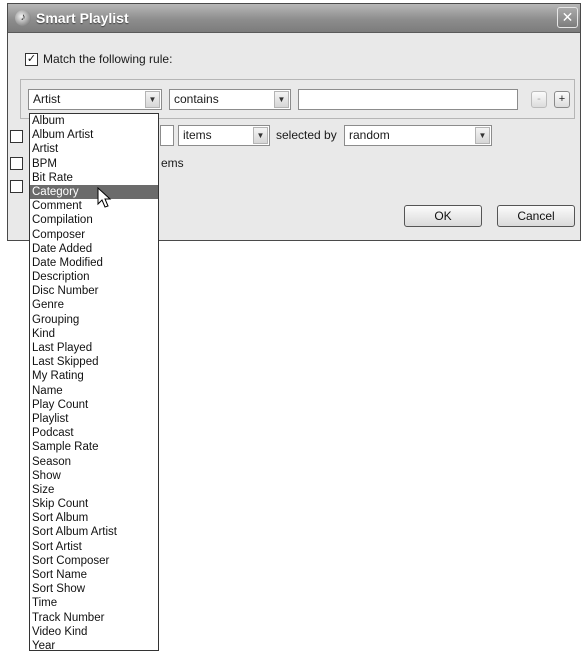 This screenshot has height=651, width=581. Describe the element at coordinates (443, 216) in the screenshot. I see `ok-button: OK` at that location.